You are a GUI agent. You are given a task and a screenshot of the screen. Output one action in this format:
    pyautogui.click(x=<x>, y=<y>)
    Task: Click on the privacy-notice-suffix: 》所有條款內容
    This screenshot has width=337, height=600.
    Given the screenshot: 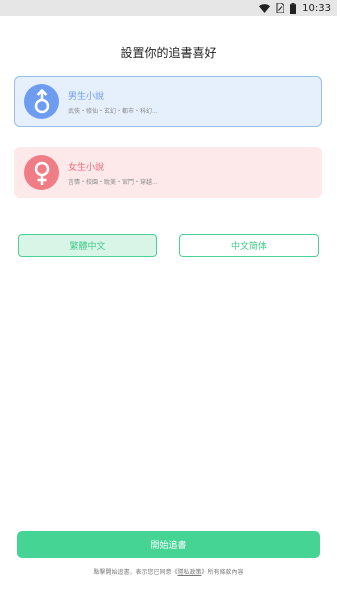 What is the action you would take?
    pyautogui.click(x=222, y=572)
    